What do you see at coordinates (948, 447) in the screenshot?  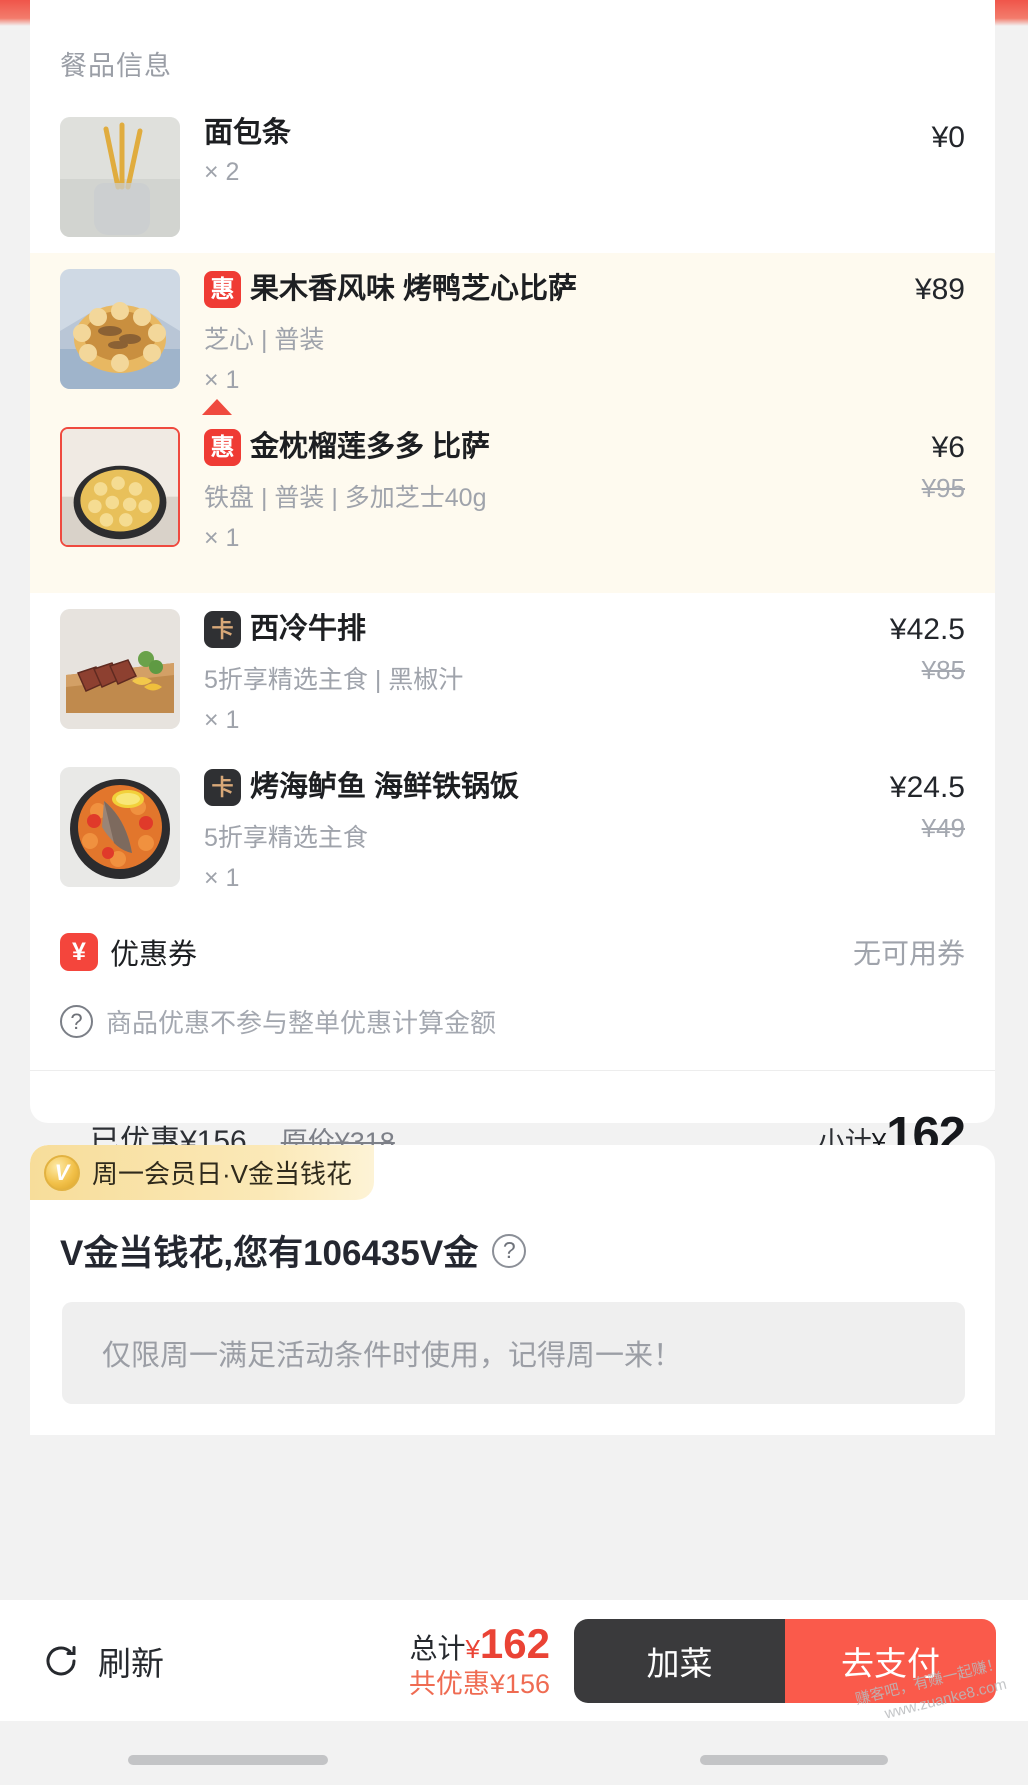 I see `goods-price: ¥6` at bounding box center [948, 447].